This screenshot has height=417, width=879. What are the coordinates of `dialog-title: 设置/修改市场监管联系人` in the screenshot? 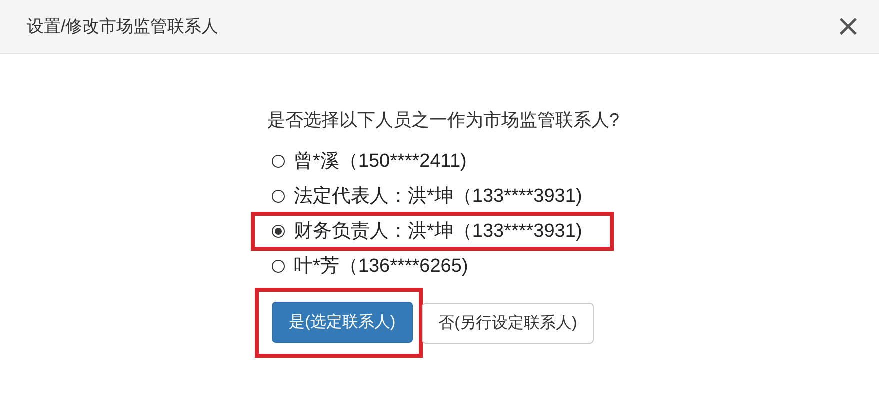 It's located at (123, 27).